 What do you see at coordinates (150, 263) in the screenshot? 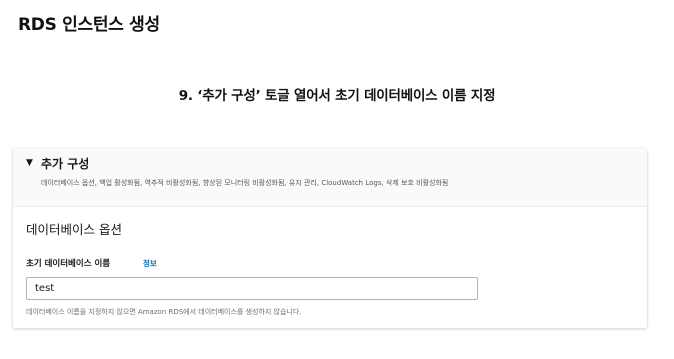
I see `info-link: 정보` at bounding box center [150, 263].